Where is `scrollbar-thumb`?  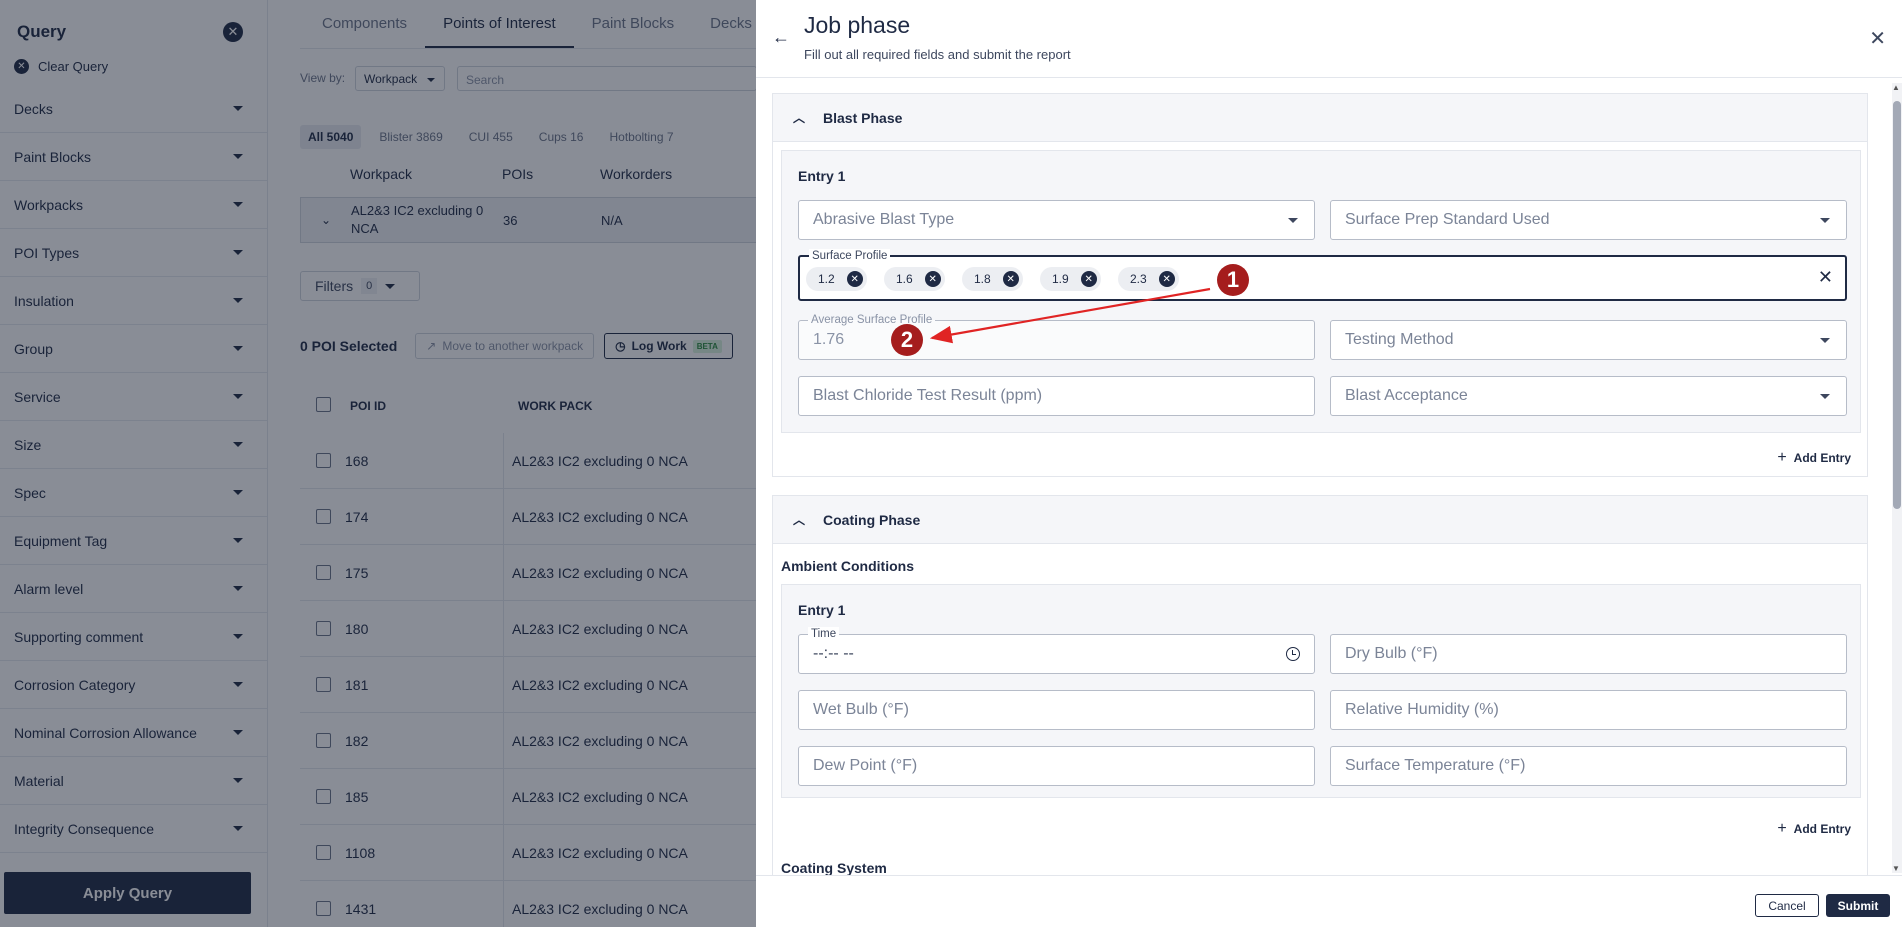 scrollbar-thumb is located at coordinates (1897, 305).